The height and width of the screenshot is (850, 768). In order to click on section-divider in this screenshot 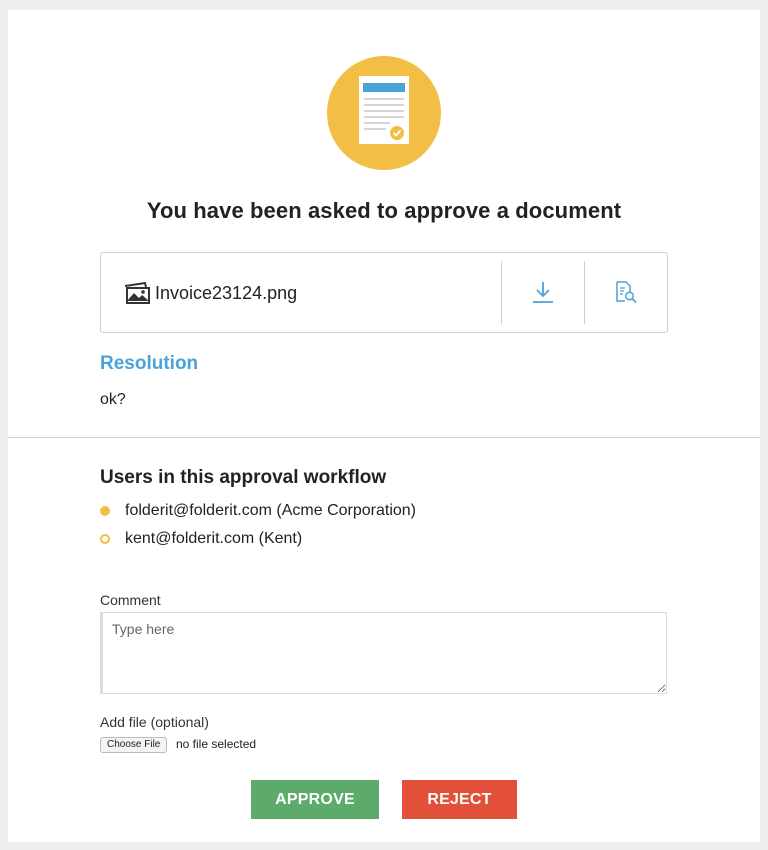, I will do `click(384, 437)`.